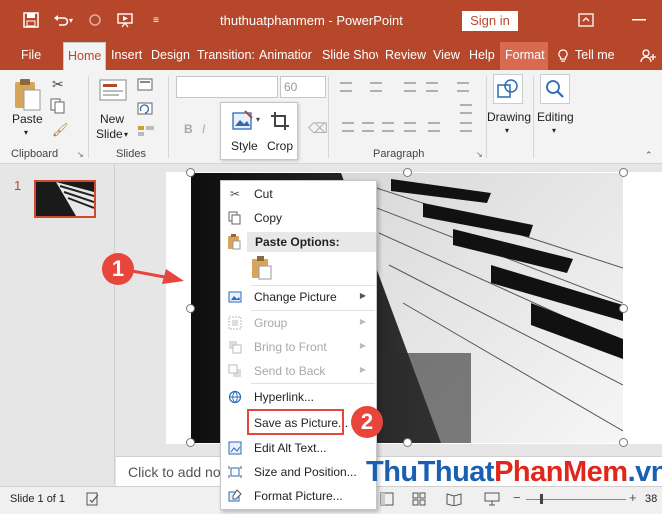 This screenshot has width=662, height=514. Describe the element at coordinates (419, 500) in the screenshot. I see `slide-sorter-icon` at that location.